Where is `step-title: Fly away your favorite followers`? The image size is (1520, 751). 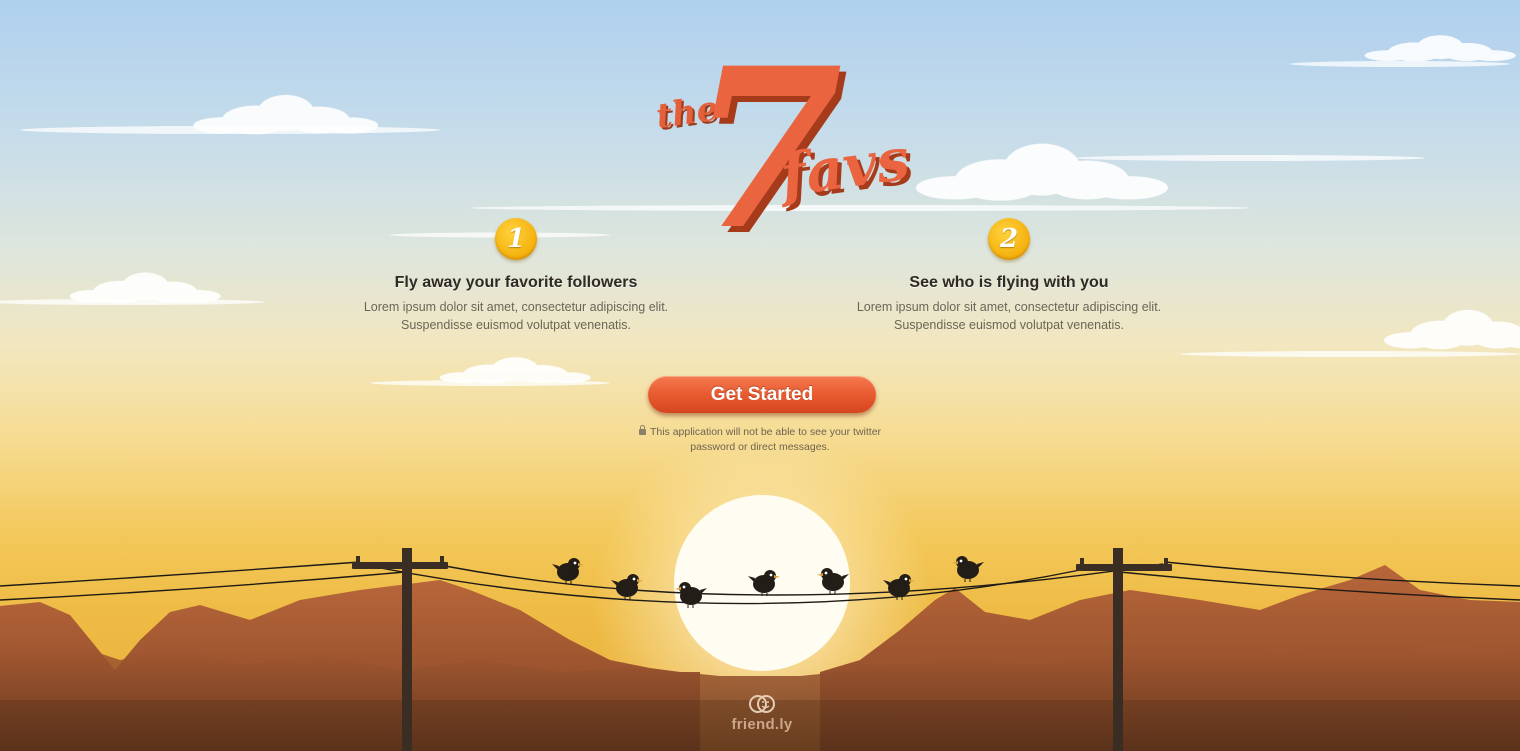
step-title: Fly away your favorite followers is located at coordinates (516, 282).